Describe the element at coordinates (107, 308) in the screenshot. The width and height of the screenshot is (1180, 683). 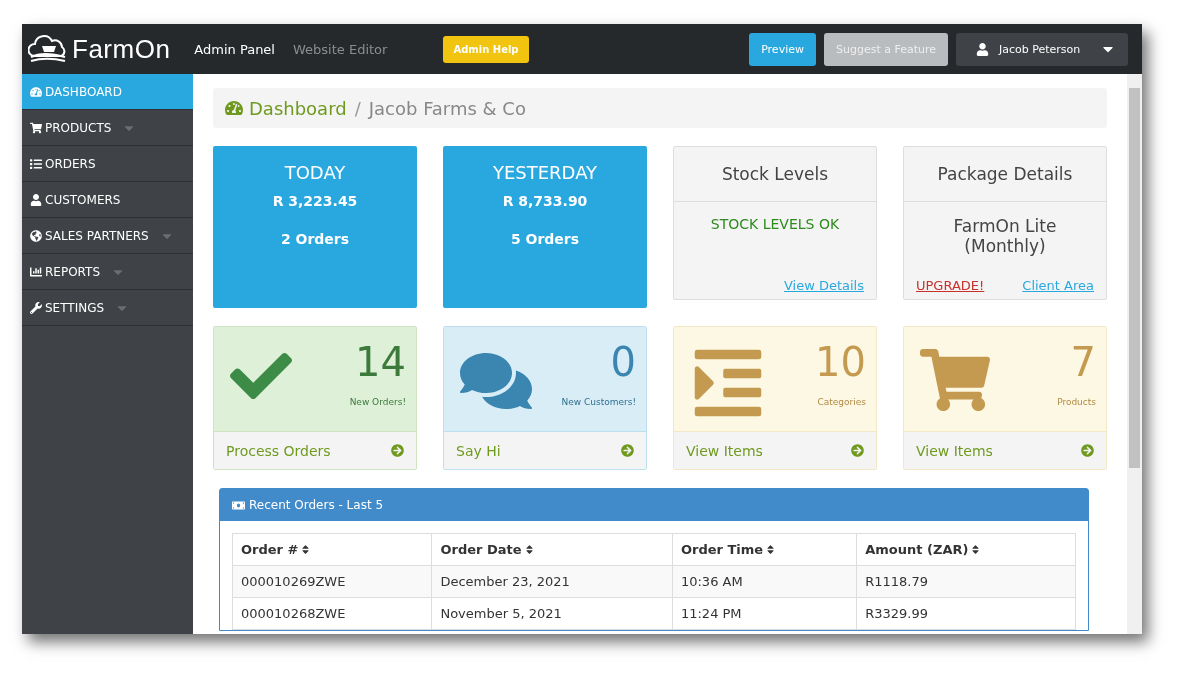
I see `sidebar-item: SETTINGS` at that location.